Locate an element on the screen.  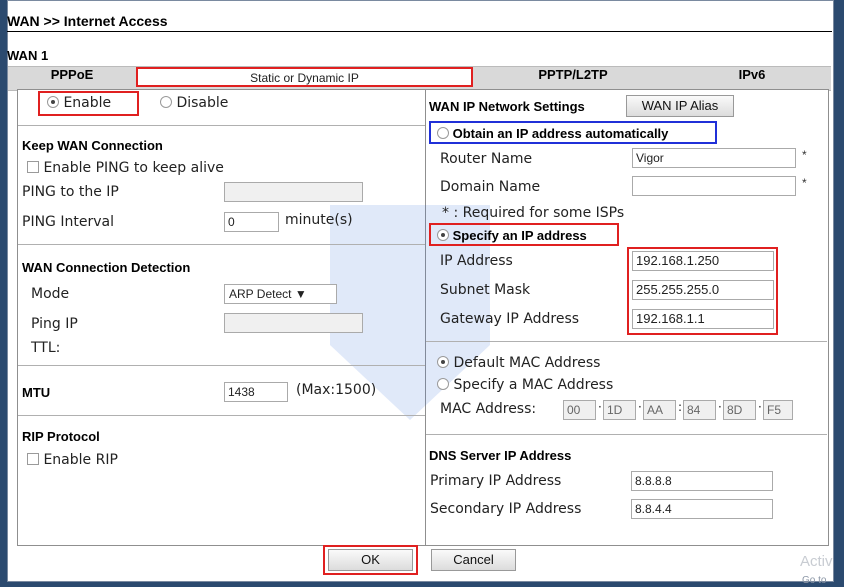
enable-radio: Enable is located at coordinates (79, 103).